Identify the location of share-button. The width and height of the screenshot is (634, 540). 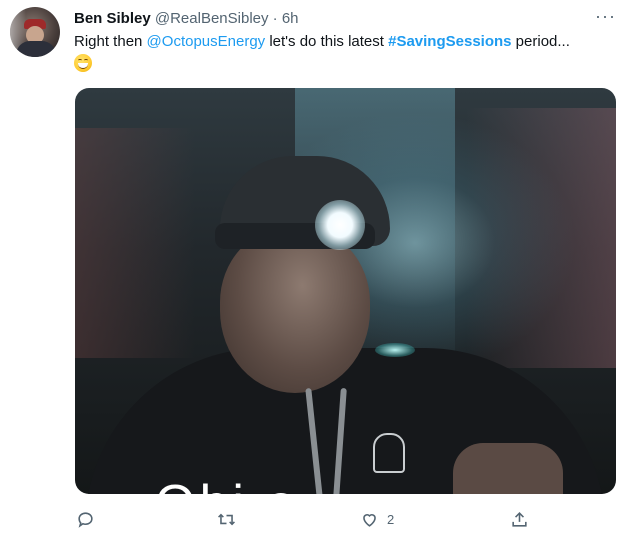
(523, 519).